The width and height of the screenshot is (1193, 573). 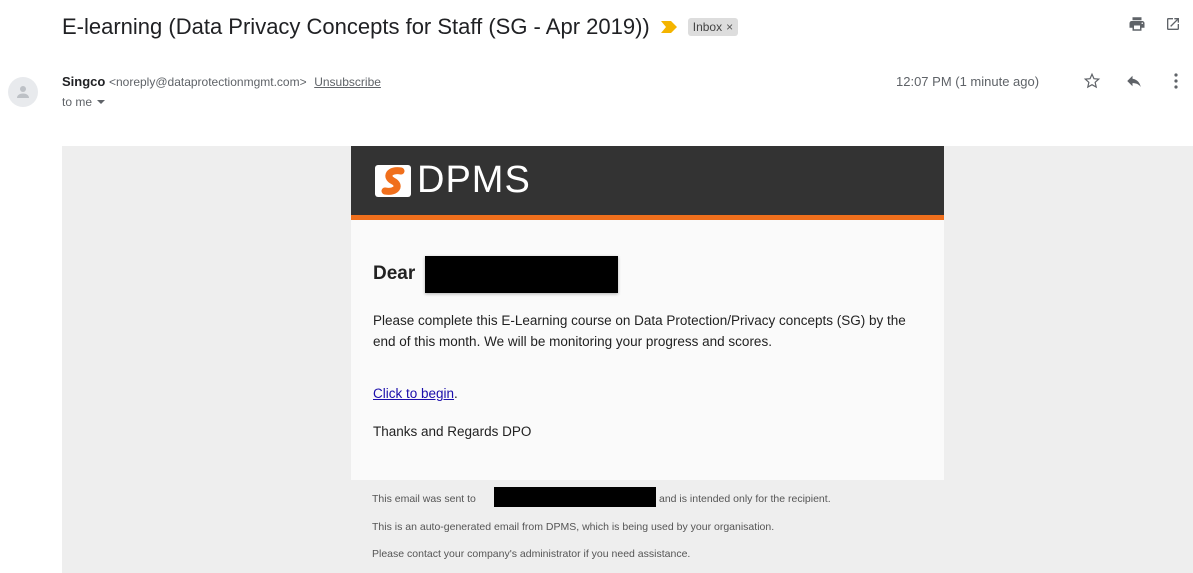 What do you see at coordinates (452, 431) in the screenshot?
I see `signoff: Thanks and Regards DPO` at bounding box center [452, 431].